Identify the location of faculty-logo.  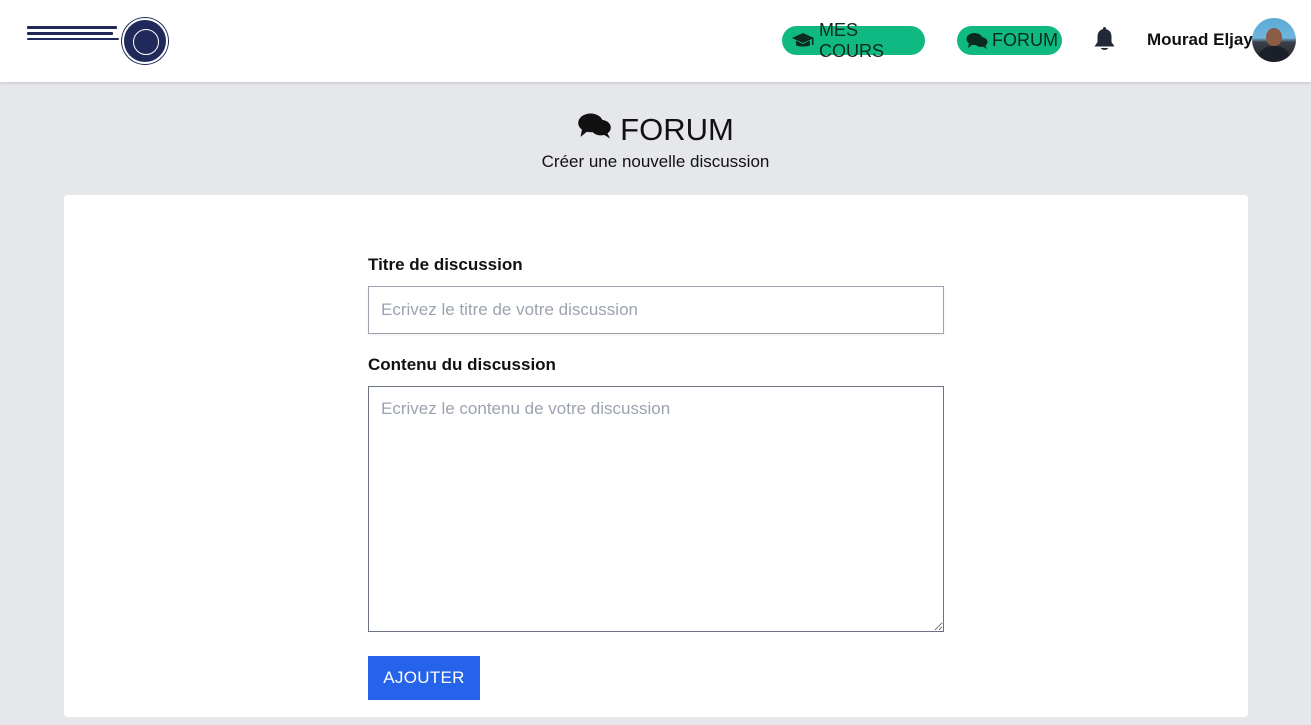
(97, 41).